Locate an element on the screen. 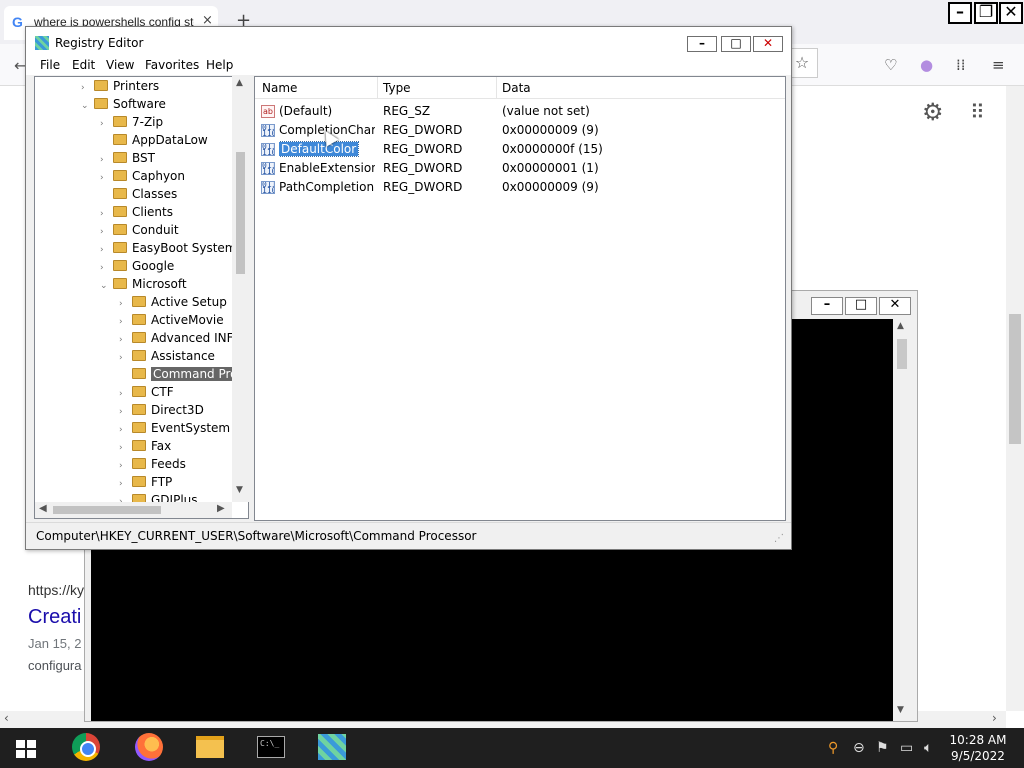  extensions-icon: ⁞⁞ is located at coordinates (961, 65).